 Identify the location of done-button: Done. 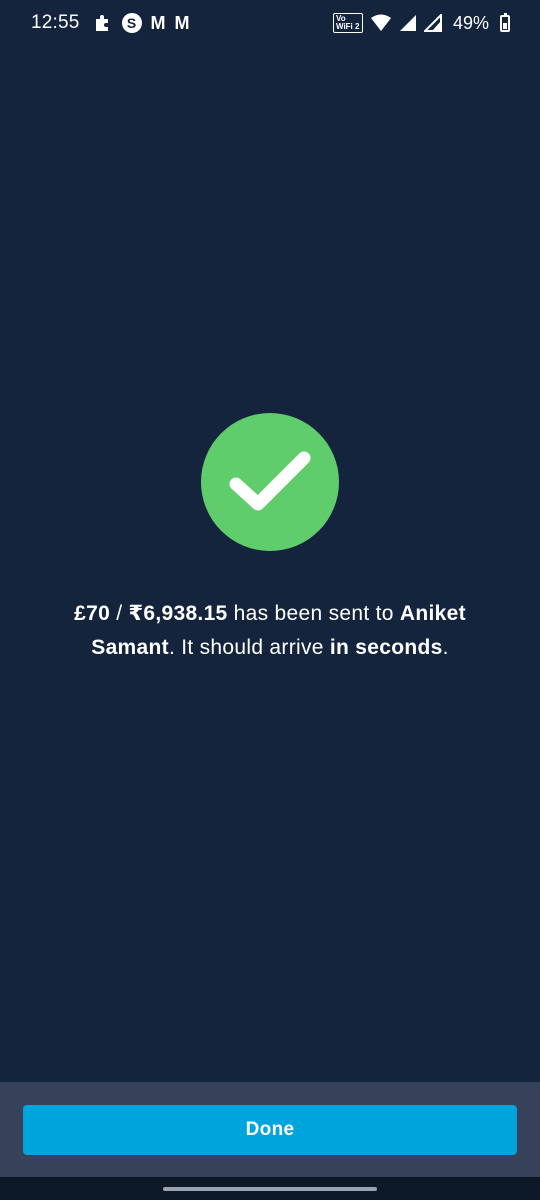
(270, 1130).